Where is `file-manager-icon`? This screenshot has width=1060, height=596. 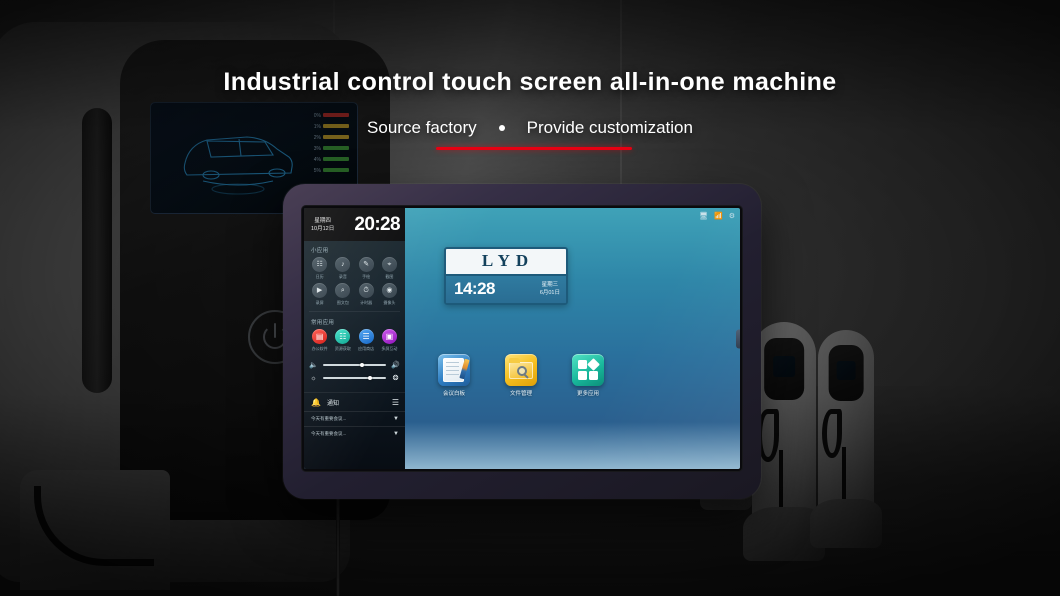 file-manager-icon is located at coordinates (521, 370).